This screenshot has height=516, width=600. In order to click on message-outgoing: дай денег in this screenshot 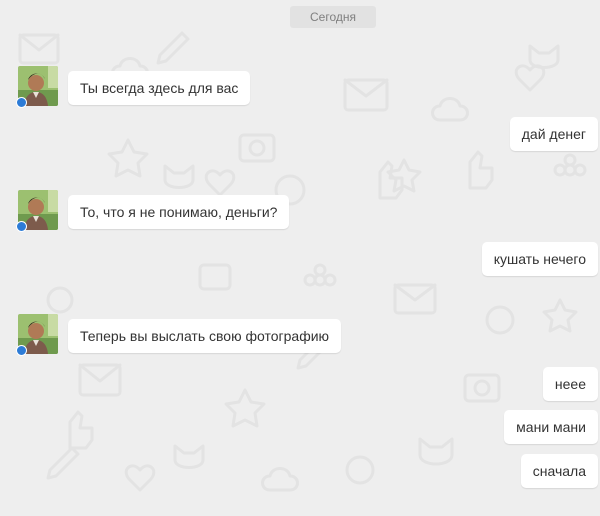, I will do `click(553, 134)`.